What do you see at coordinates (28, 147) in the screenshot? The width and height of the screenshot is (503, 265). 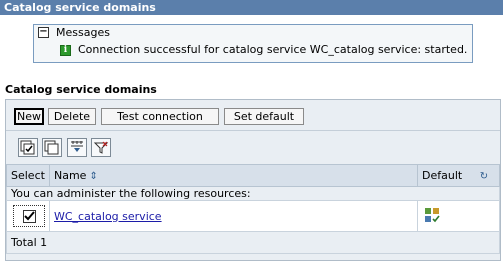 I see `select-all-icon` at bounding box center [28, 147].